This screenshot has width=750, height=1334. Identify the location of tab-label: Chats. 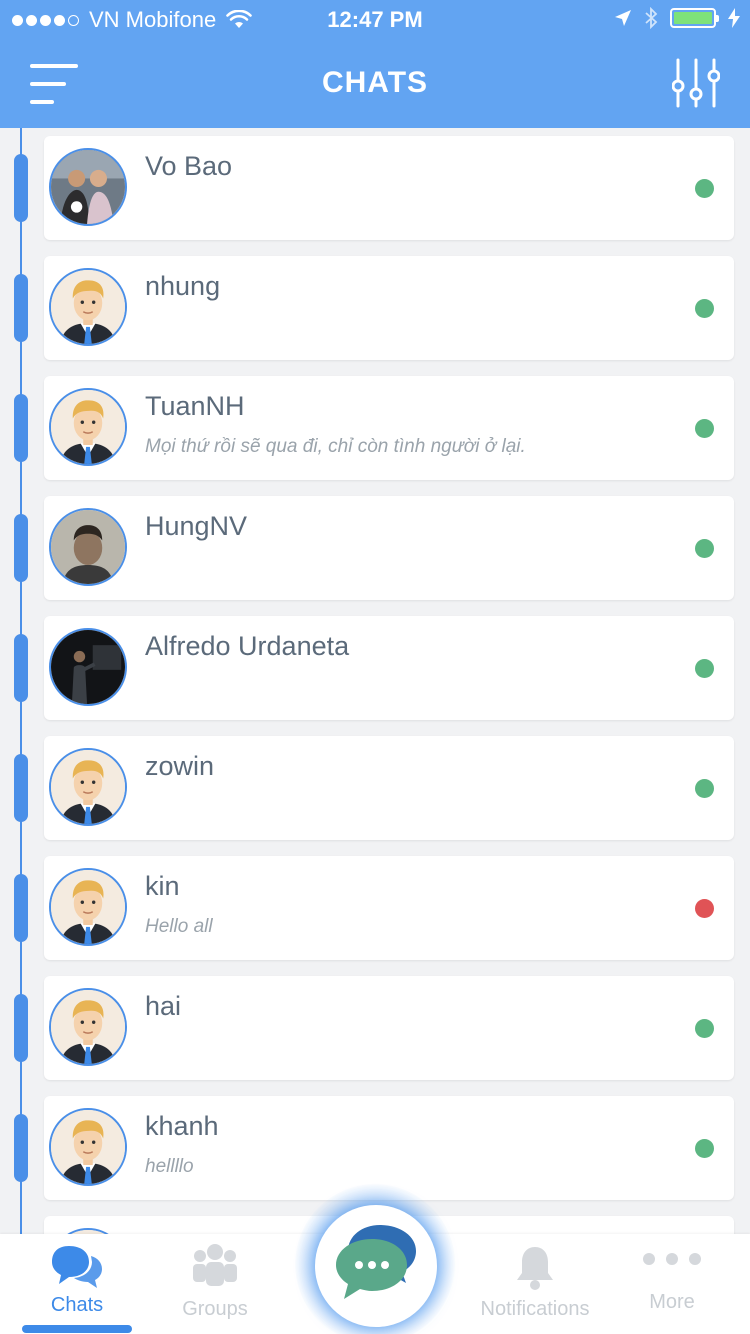
(77, 1305).